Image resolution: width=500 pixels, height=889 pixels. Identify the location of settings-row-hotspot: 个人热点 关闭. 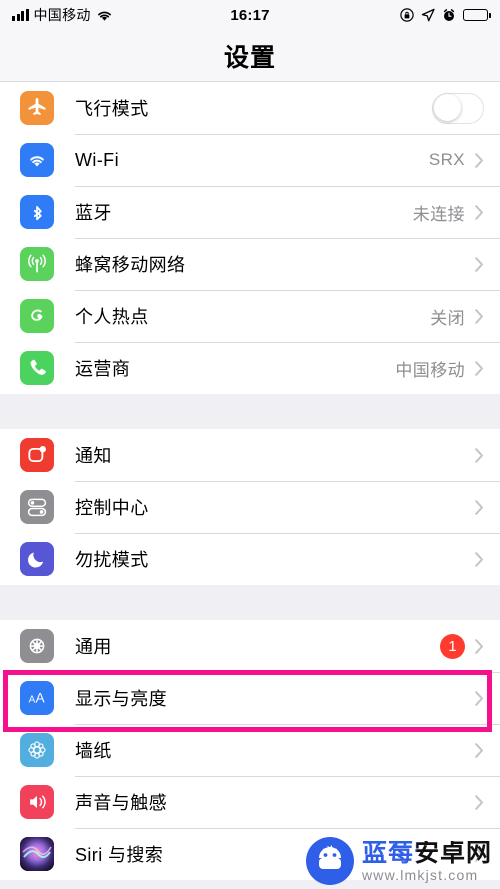
(250, 316).